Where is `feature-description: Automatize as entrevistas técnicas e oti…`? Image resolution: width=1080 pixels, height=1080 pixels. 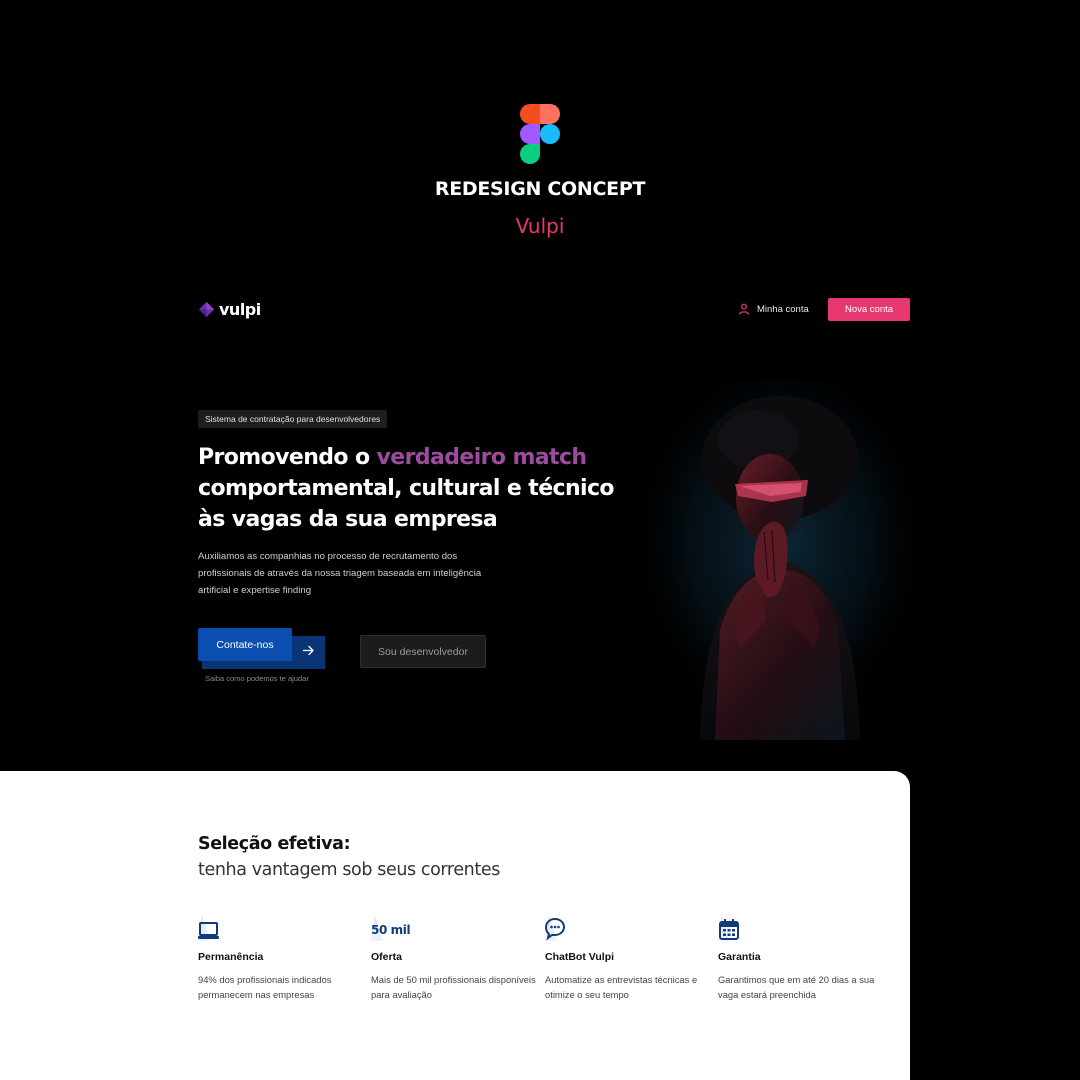
feature-description: Automatize as entrevistas técnicas e oti… is located at coordinates (621, 987).